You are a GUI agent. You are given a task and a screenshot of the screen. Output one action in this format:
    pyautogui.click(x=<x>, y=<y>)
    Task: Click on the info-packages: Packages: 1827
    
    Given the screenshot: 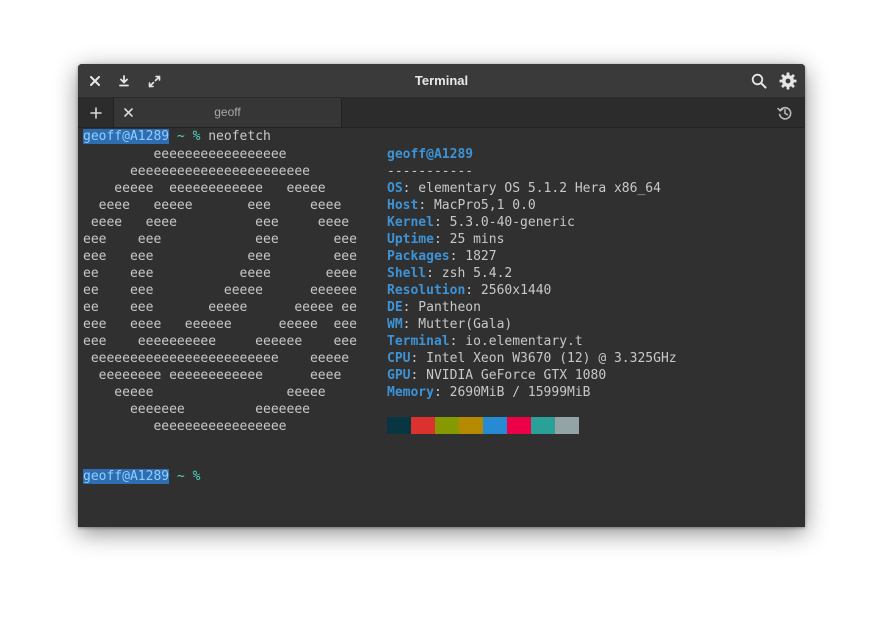 What is the action you would take?
    pyautogui.click(x=442, y=256)
    